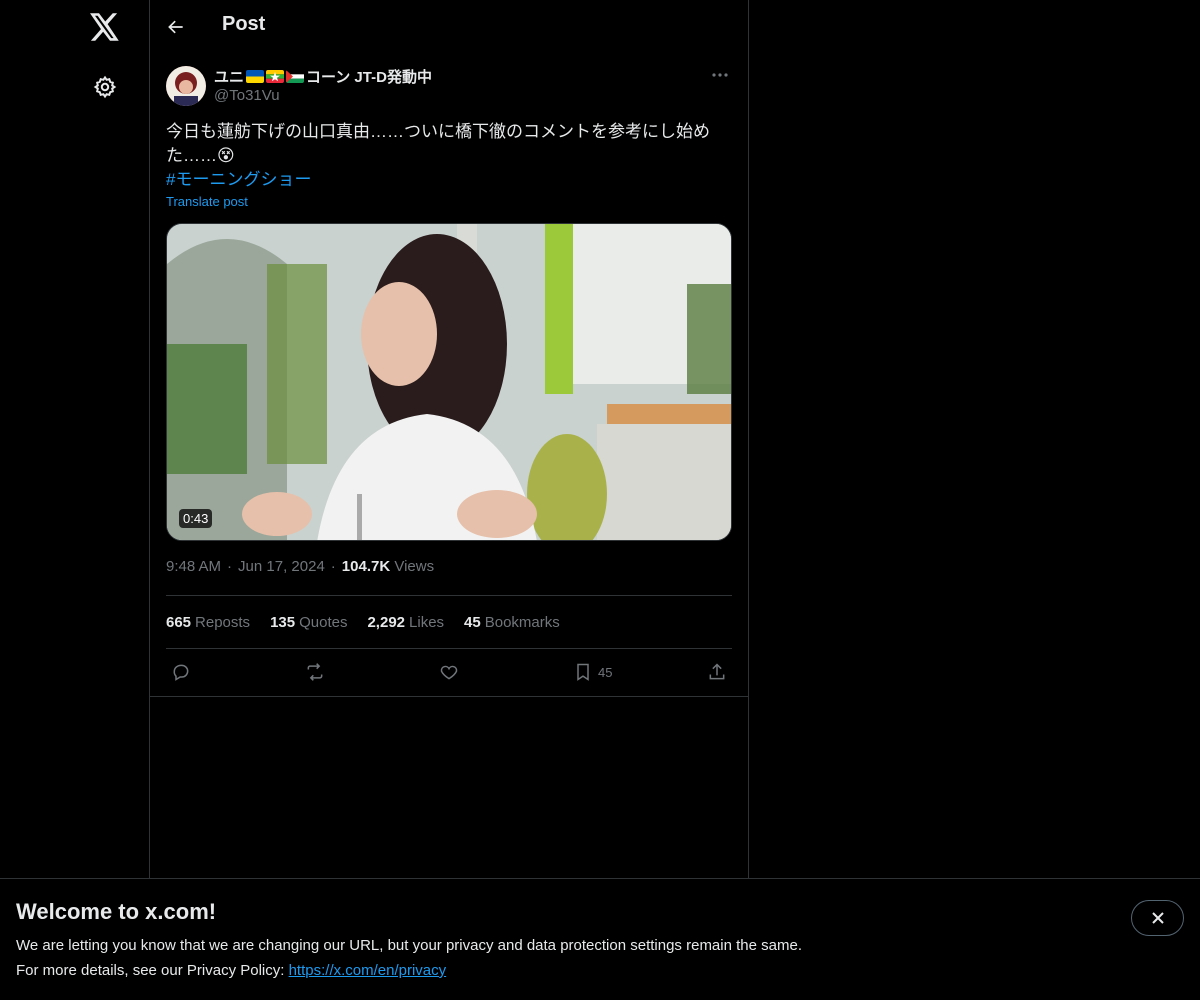 This screenshot has height=1000, width=1200. I want to click on post-time: 9:48 AM, so click(193, 566).